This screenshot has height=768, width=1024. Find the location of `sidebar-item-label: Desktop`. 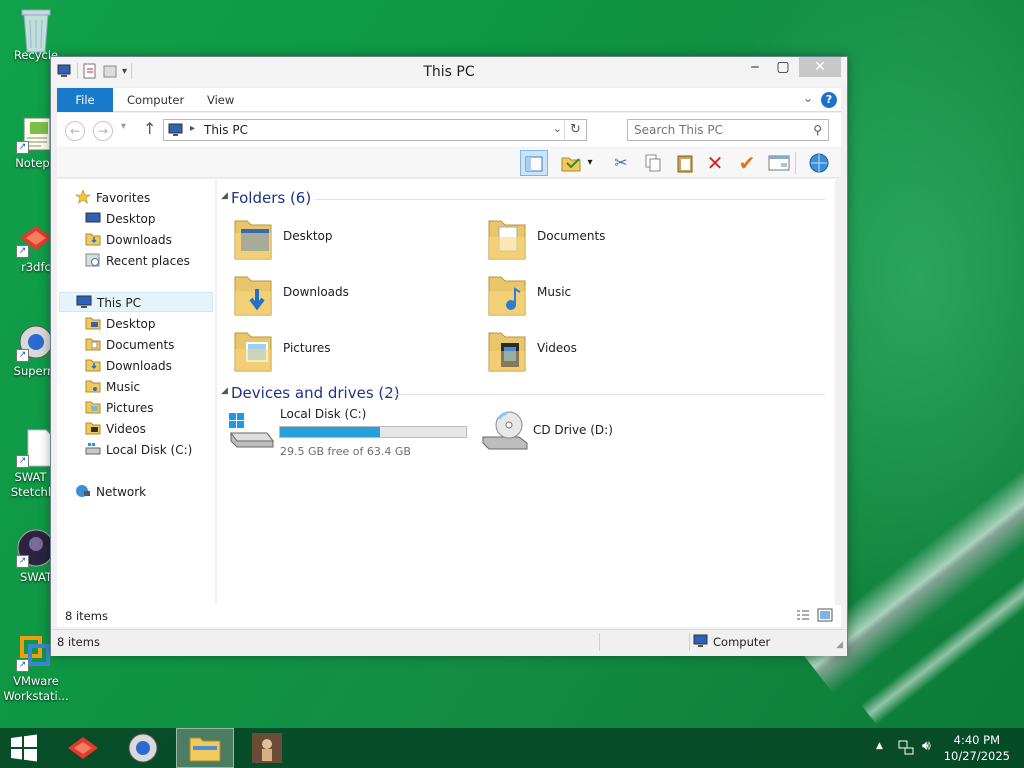

sidebar-item-label: Desktop is located at coordinates (131, 219).